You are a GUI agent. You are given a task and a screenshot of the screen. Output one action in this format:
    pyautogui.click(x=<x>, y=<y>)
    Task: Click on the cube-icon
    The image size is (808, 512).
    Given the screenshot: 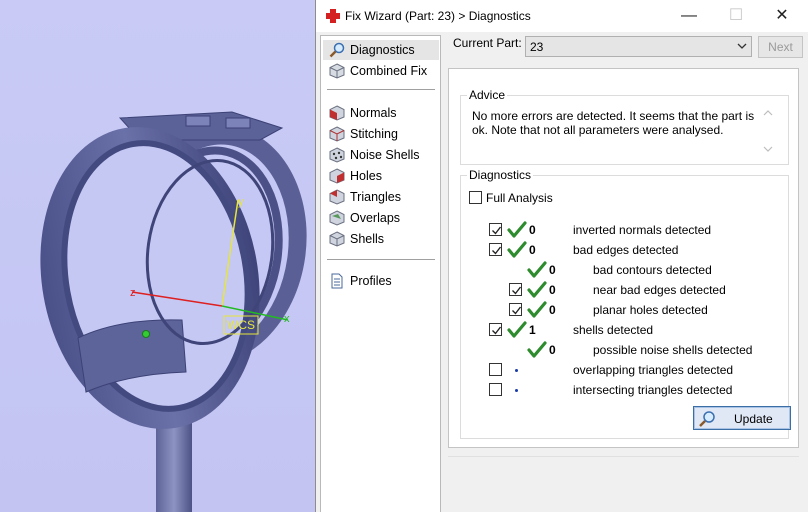 What is the action you would take?
    pyautogui.click(x=337, y=71)
    